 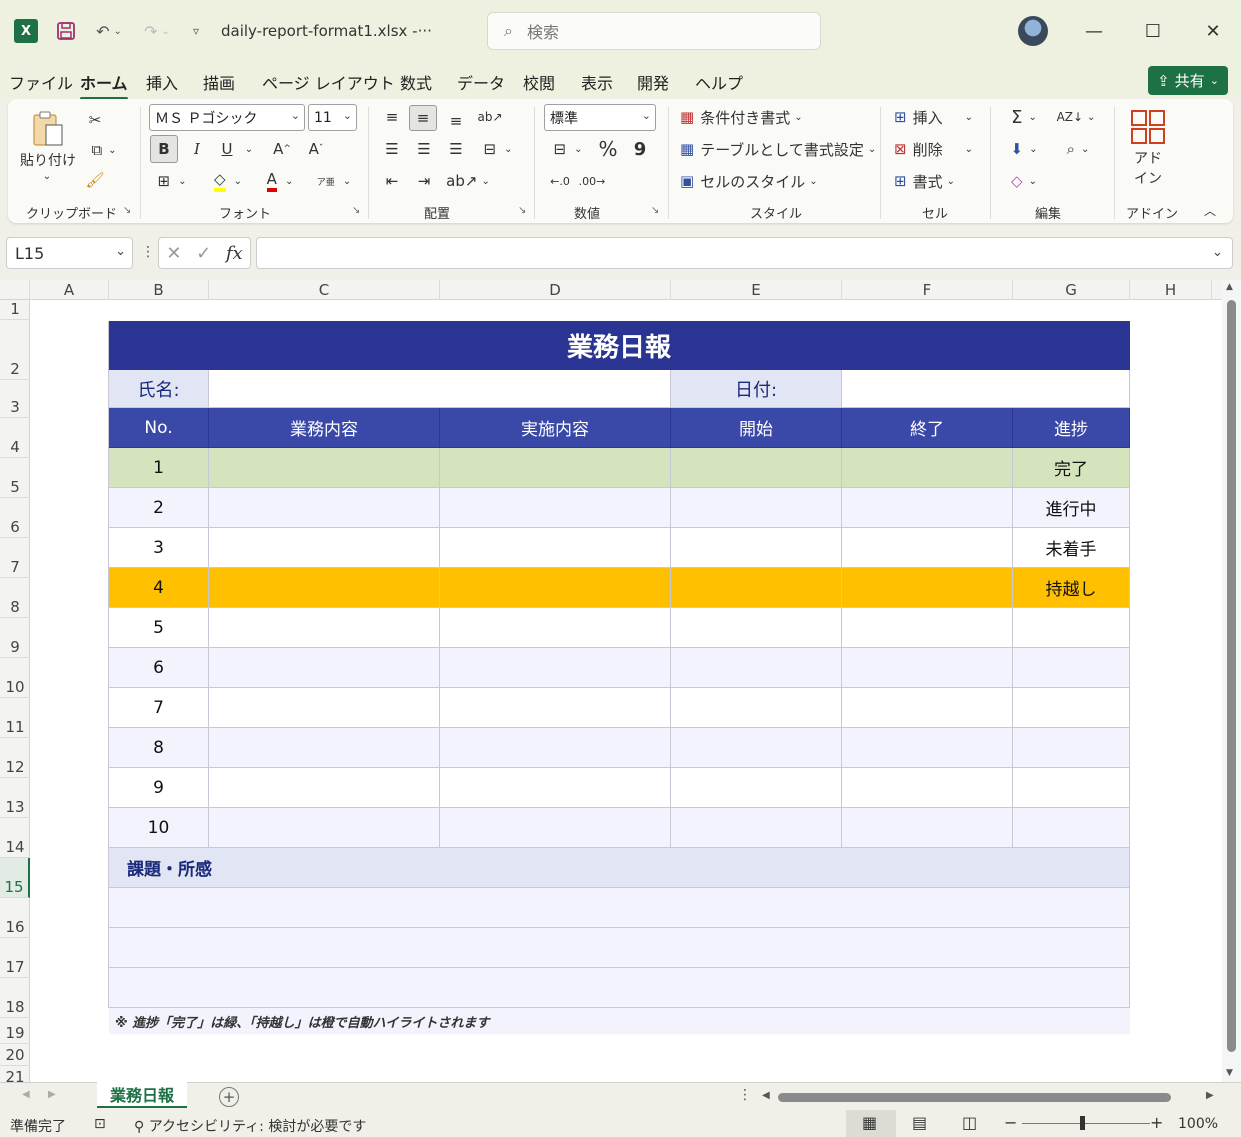 I want to click on row-header: 16, so click(x=15, y=918).